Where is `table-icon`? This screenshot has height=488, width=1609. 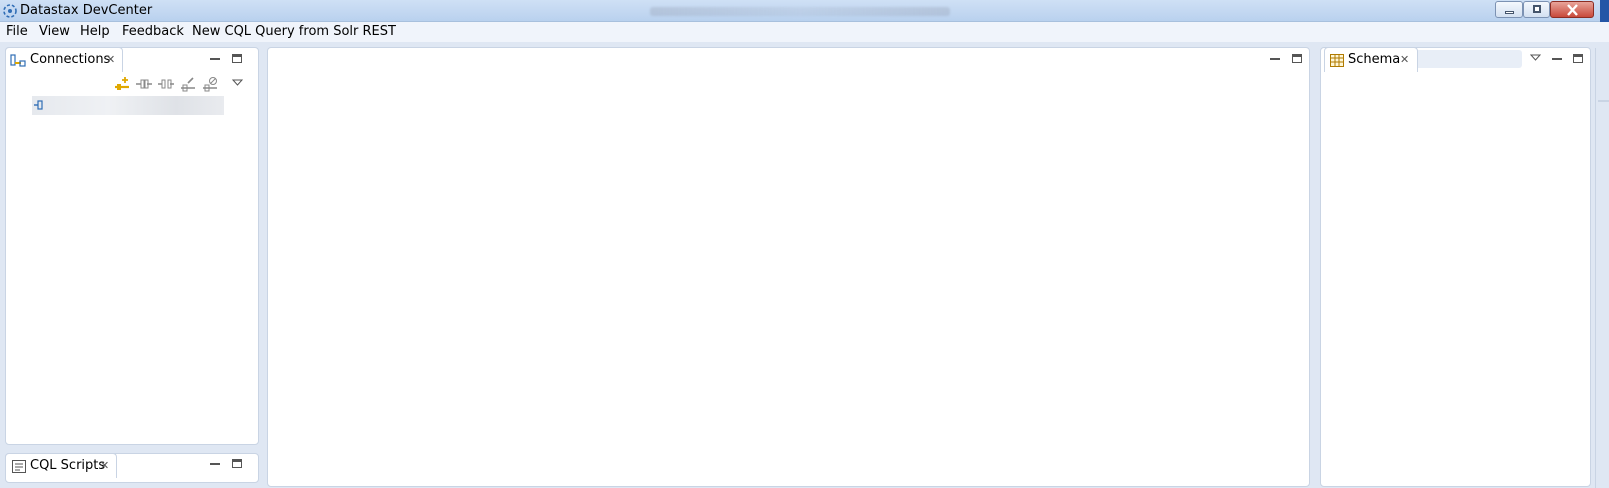
table-icon is located at coordinates (1337, 60).